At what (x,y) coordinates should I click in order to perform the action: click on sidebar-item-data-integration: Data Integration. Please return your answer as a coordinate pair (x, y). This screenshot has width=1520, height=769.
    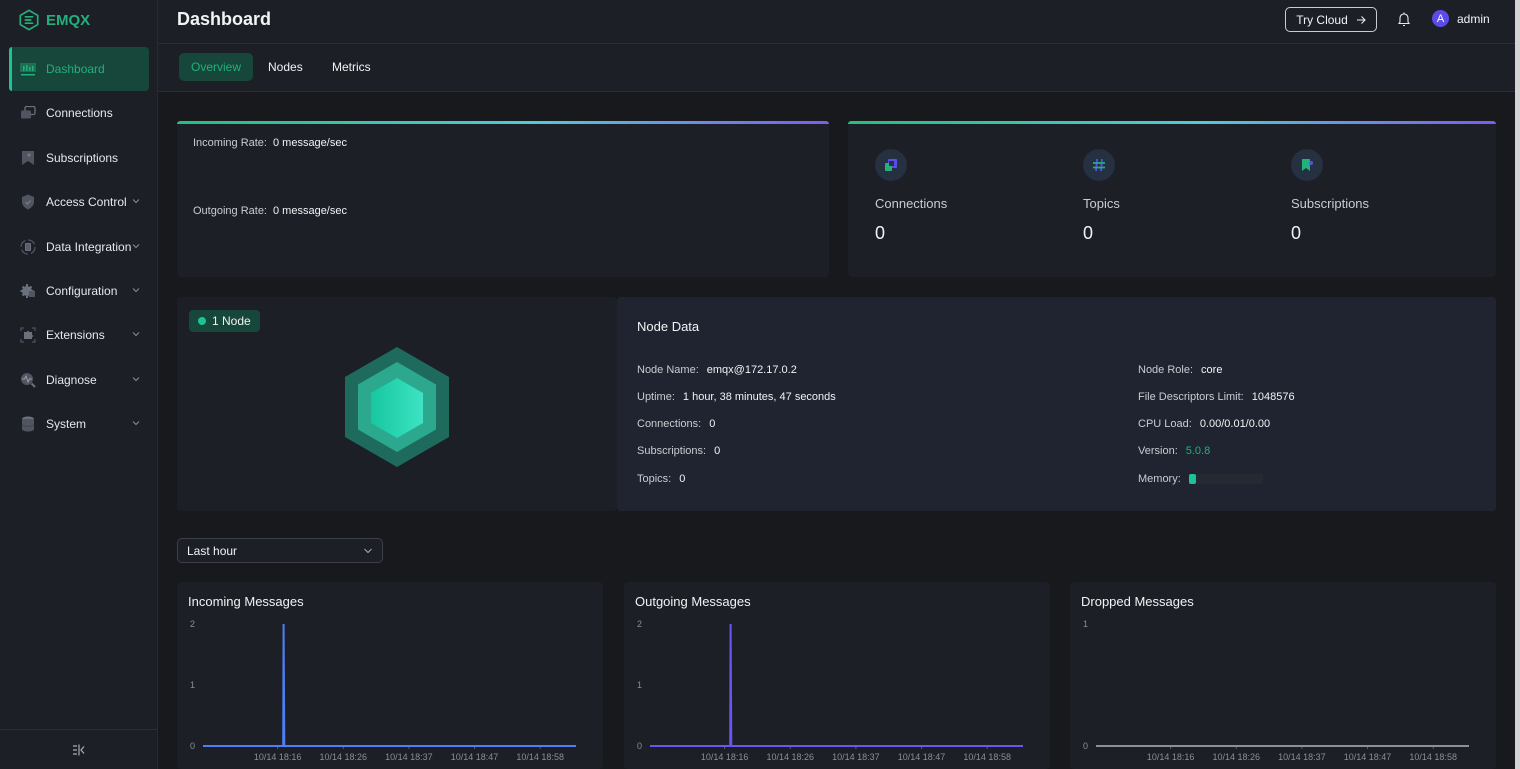
    Looking at the image, I should click on (79, 247).